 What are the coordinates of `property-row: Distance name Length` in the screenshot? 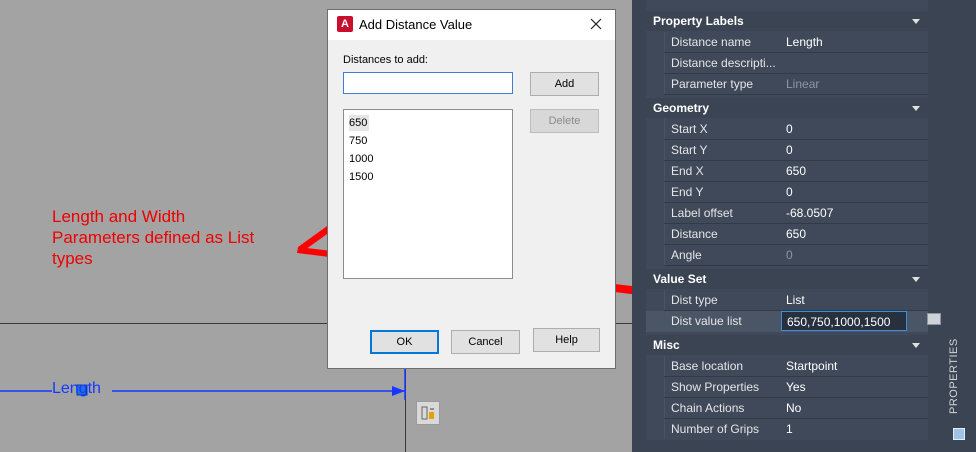 It's located at (787, 42).